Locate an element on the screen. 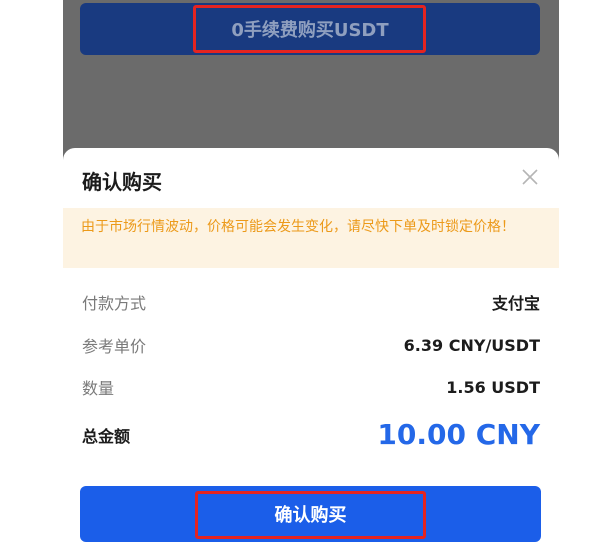 This screenshot has width=605, height=550. zero-fee-buy-usdt-button: 0手续费购买USDT is located at coordinates (310, 29).